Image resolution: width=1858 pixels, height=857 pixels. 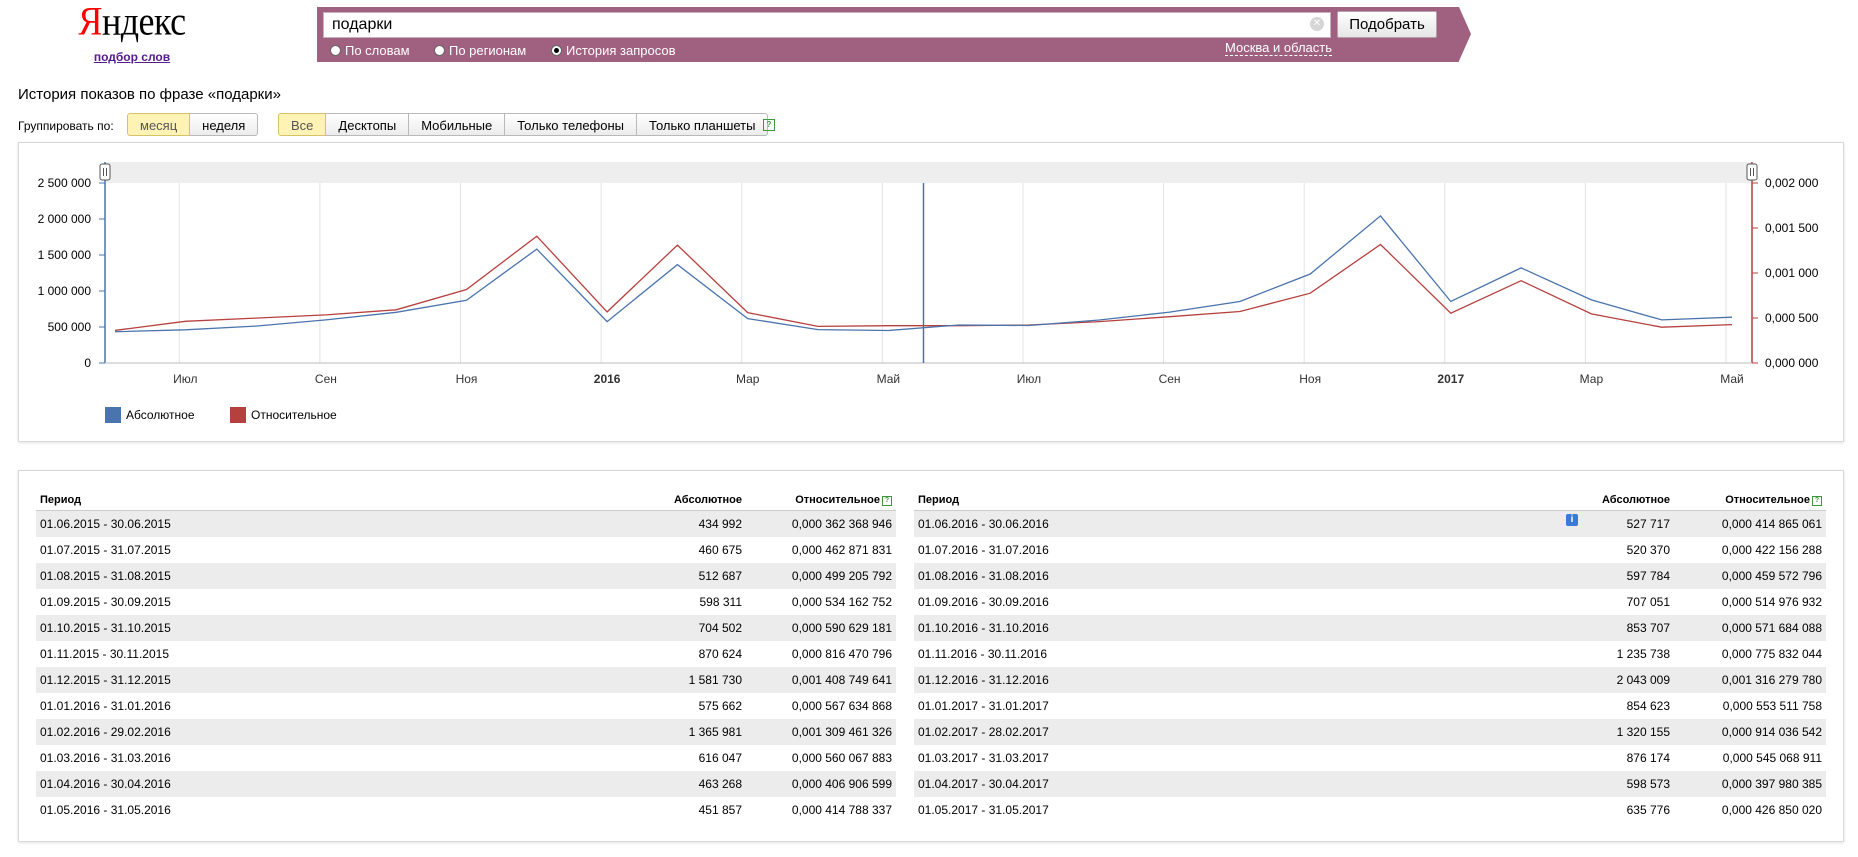 What do you see at coordinates (1624, 523) in the screenshot?
I see `cell-absolute: 527 717` at bounding box center [1624, 523].